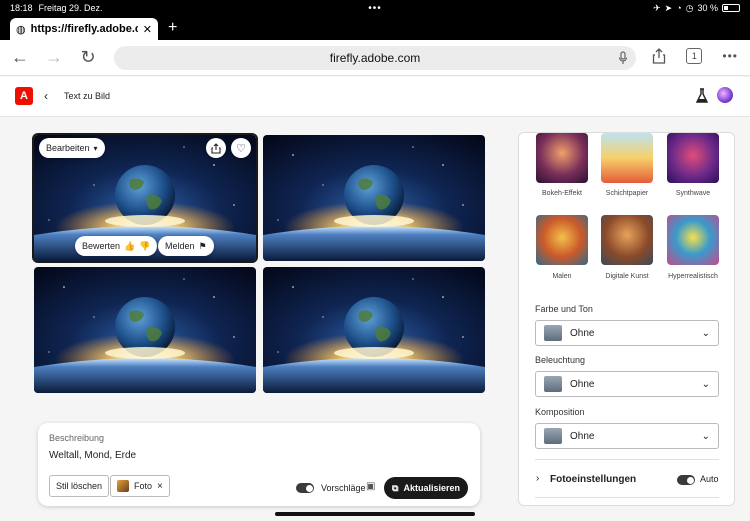 Image resolution: width=750 pixels, height=521 pixels. I want to click on chevron-down-icon: ▾, so click(95, 148).